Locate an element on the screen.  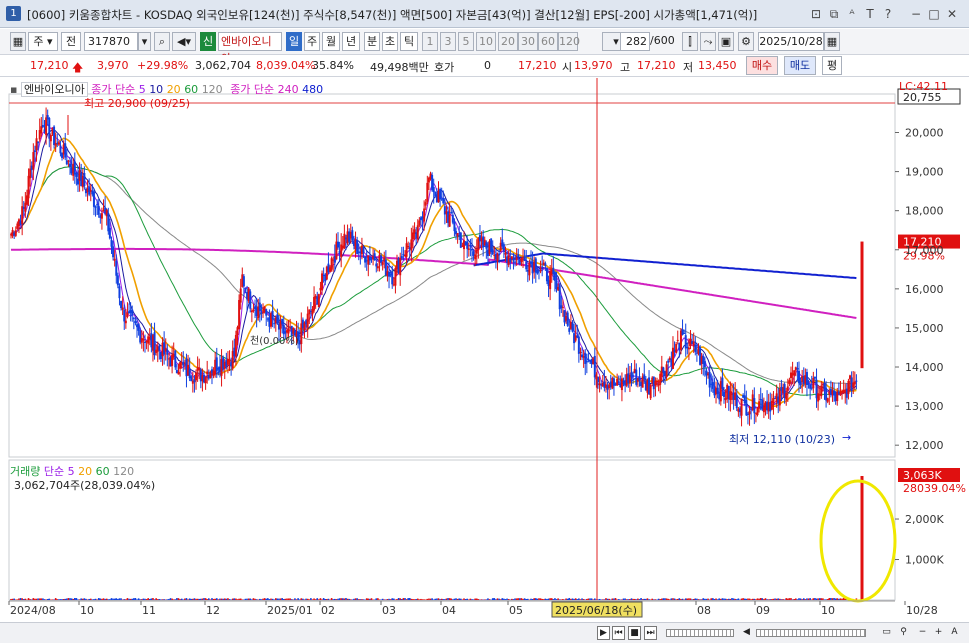
period-second: 초 is located at coordinates (390, 41).